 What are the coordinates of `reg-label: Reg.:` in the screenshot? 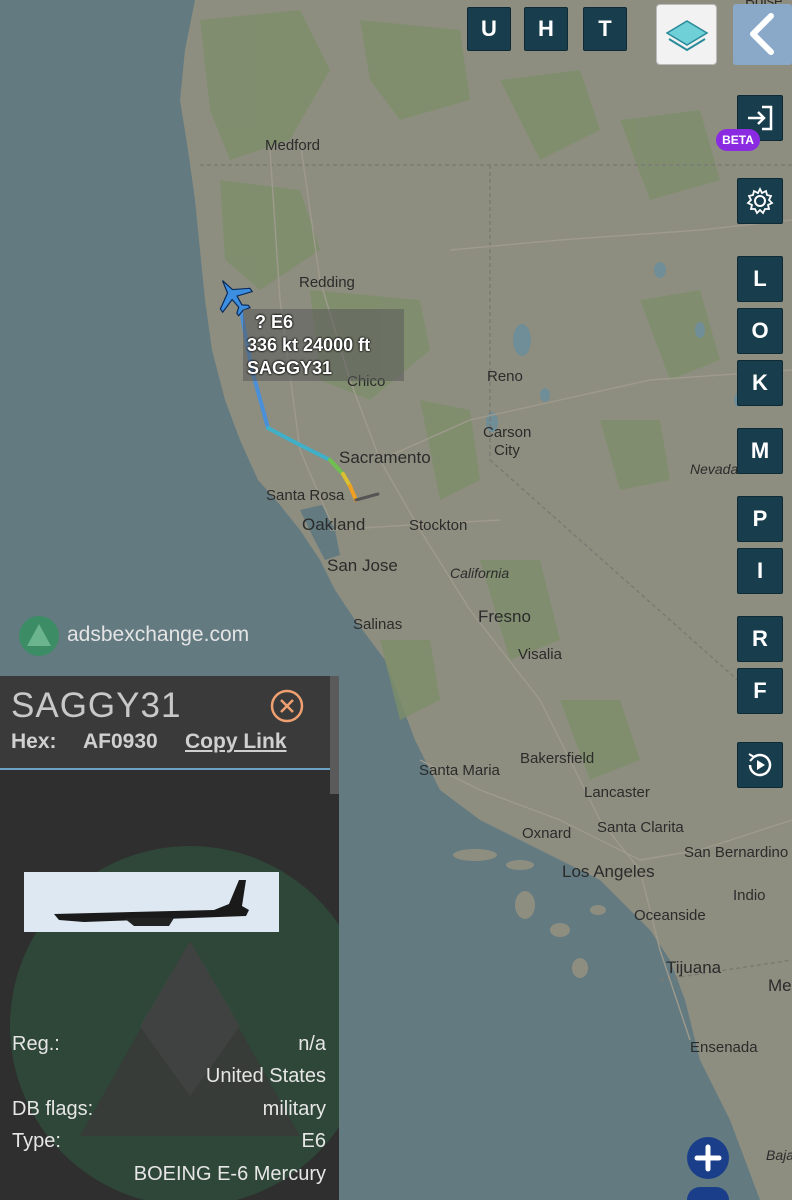 It's located at (36, 1044).